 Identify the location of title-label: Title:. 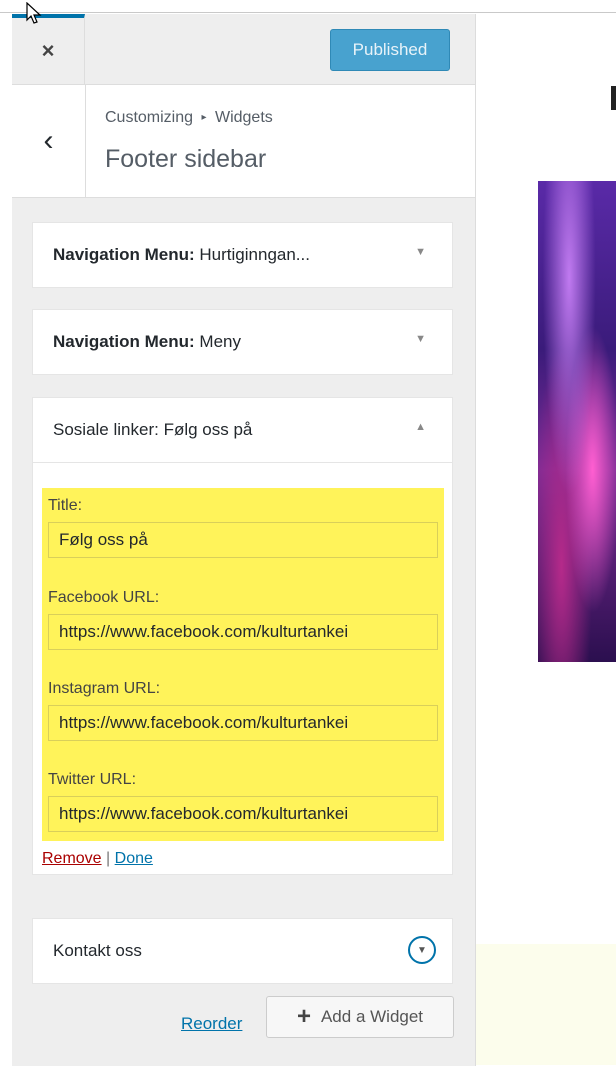
(65, 505).